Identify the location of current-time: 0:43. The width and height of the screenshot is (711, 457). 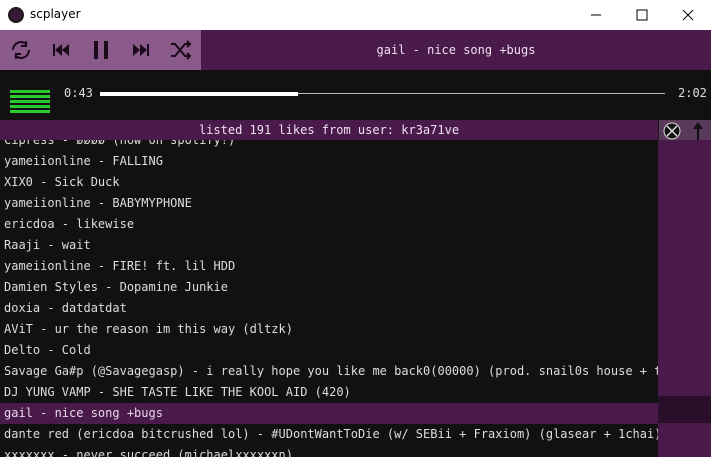
(78, 93).